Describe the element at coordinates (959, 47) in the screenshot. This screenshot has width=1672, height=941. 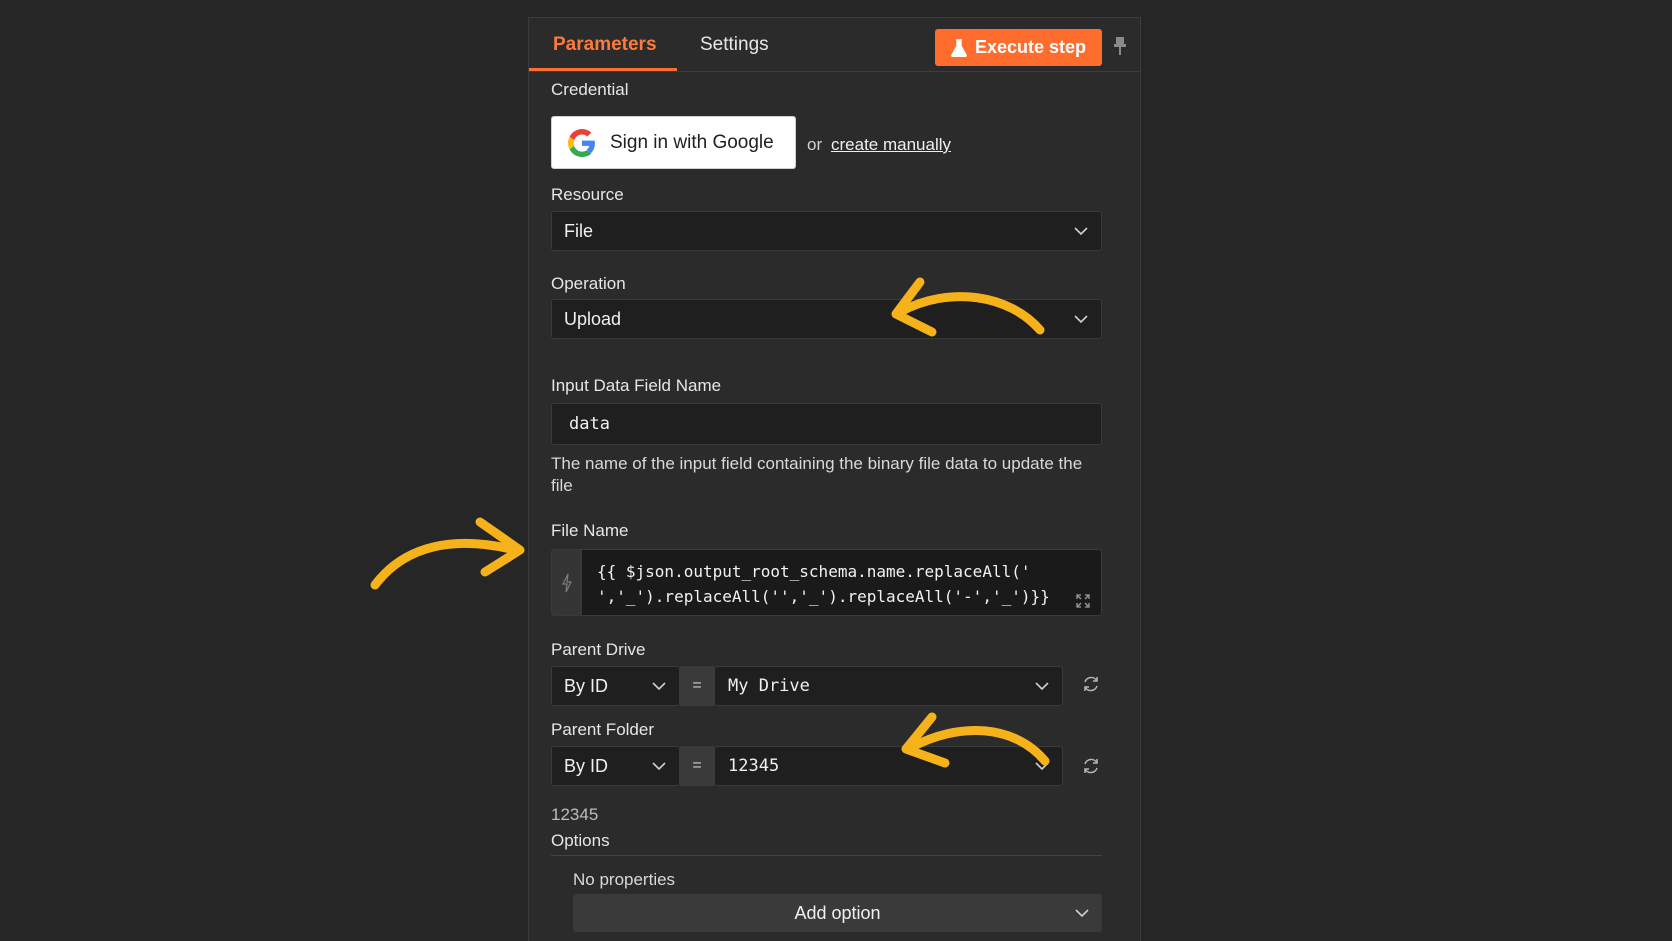
I see `flask-icon` at that location.